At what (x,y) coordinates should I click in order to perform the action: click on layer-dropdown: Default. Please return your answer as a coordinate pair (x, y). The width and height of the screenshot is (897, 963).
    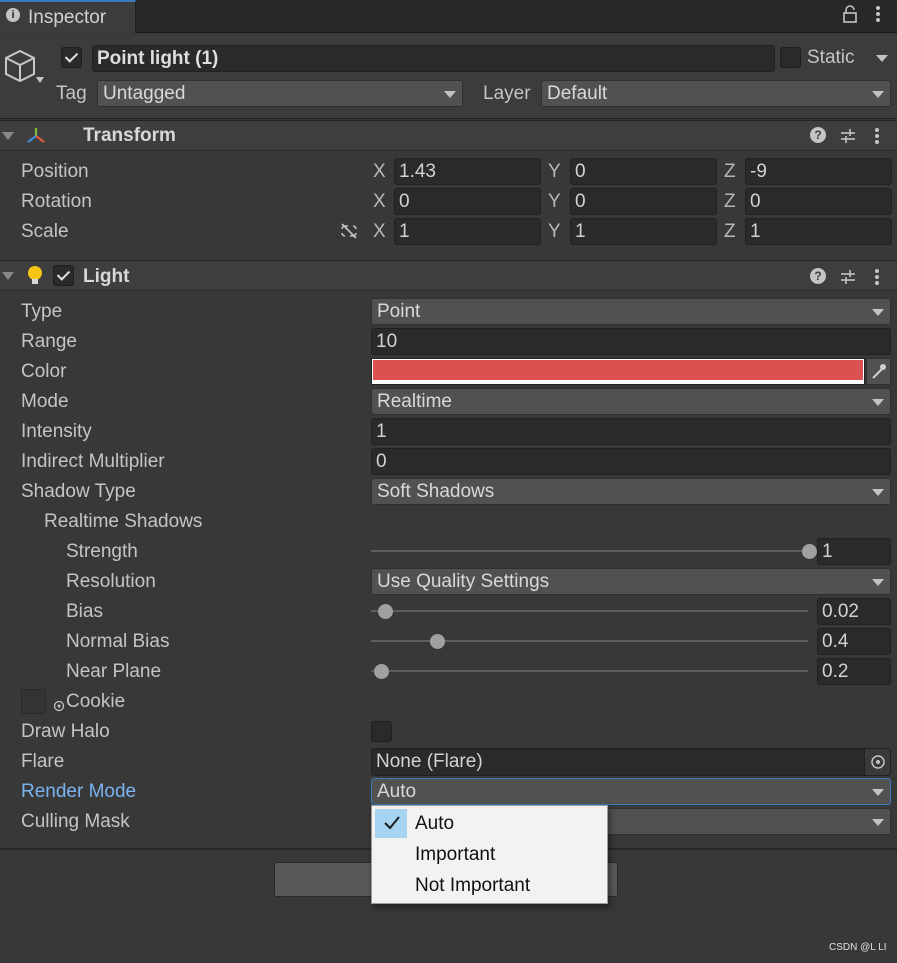
    Looking at the image, I should click on (716, 93).